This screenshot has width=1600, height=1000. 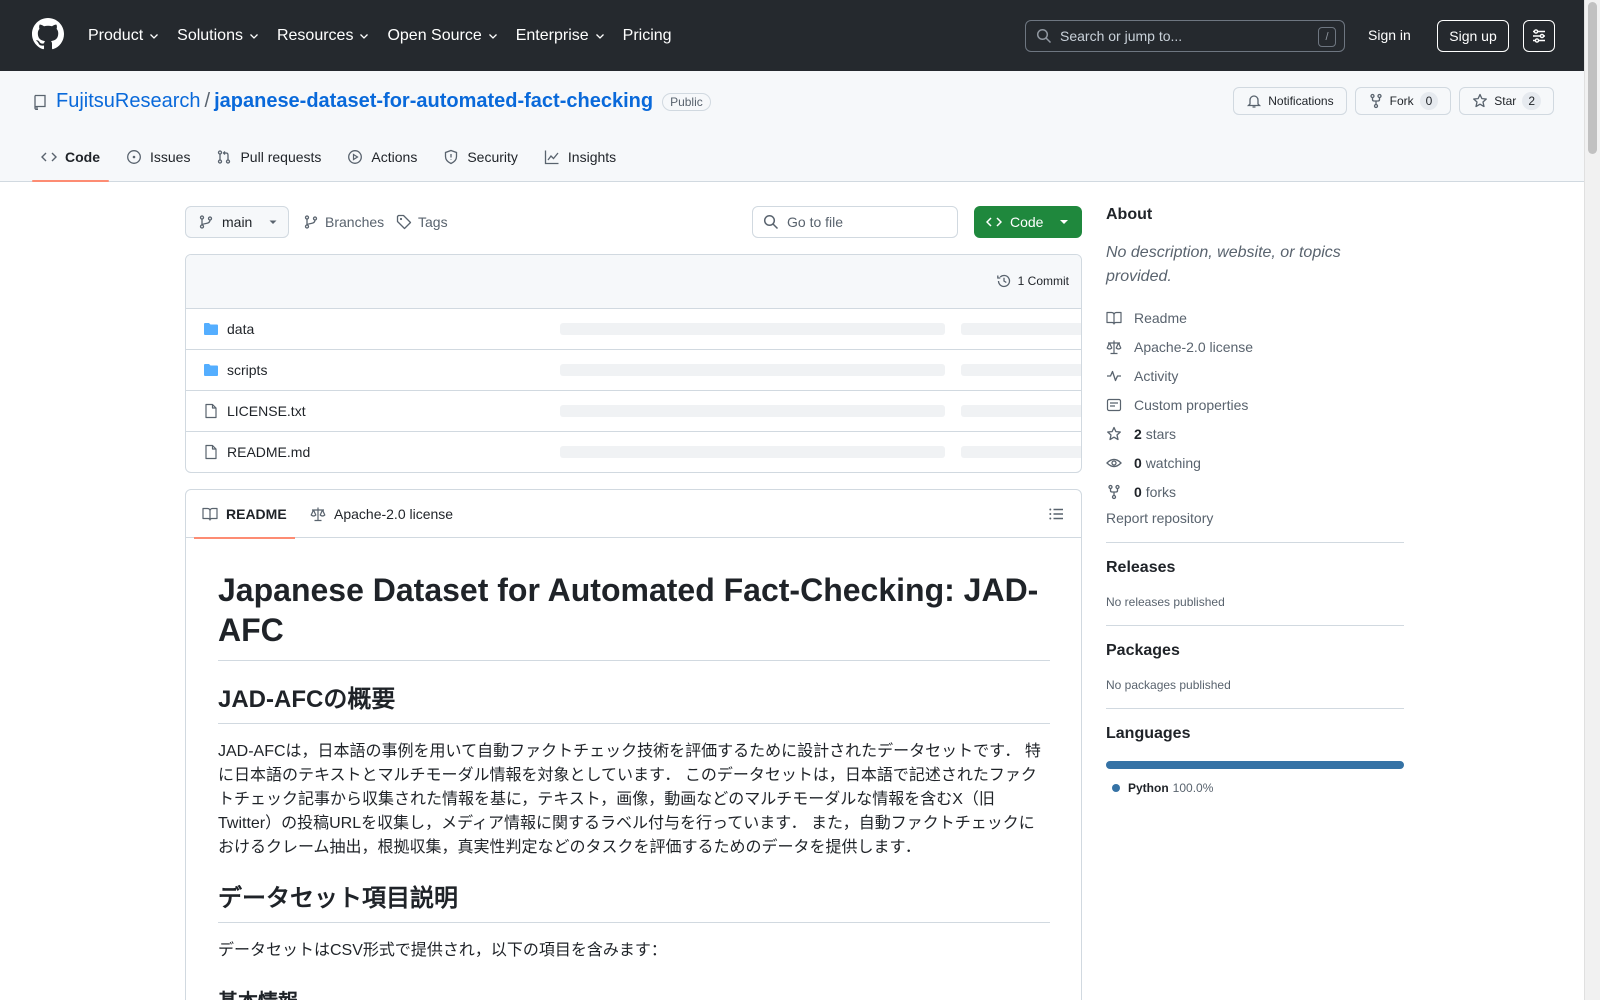 What do you see at coordinates (394, 157) in the screenshot?
I see `tab-actions-label: Actions` at bounding box center [394, 157].